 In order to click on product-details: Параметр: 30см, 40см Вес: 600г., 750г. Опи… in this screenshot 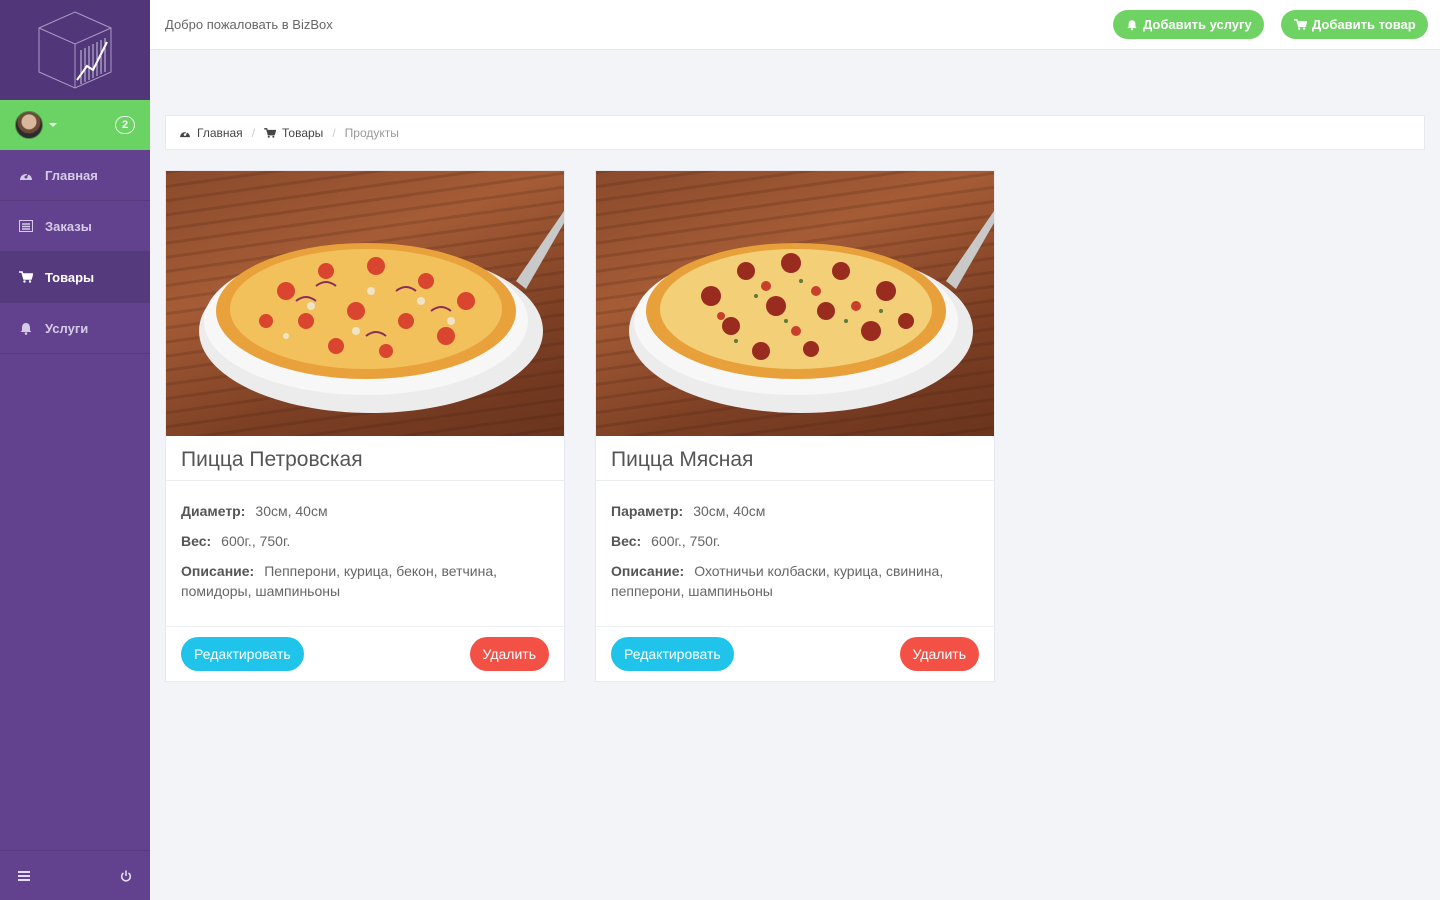, I will do `click(795, 554)`.